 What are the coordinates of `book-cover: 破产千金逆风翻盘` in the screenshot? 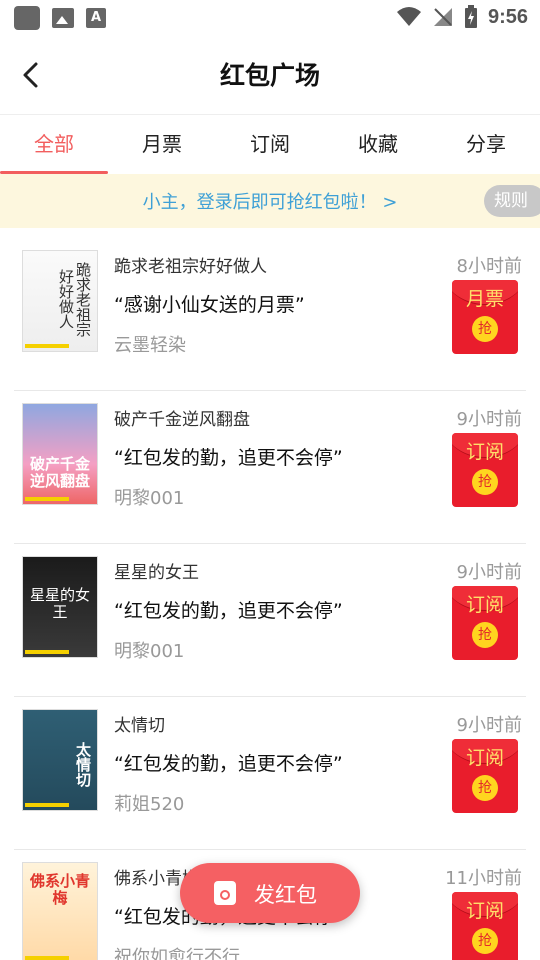 It's located at (60, 454).